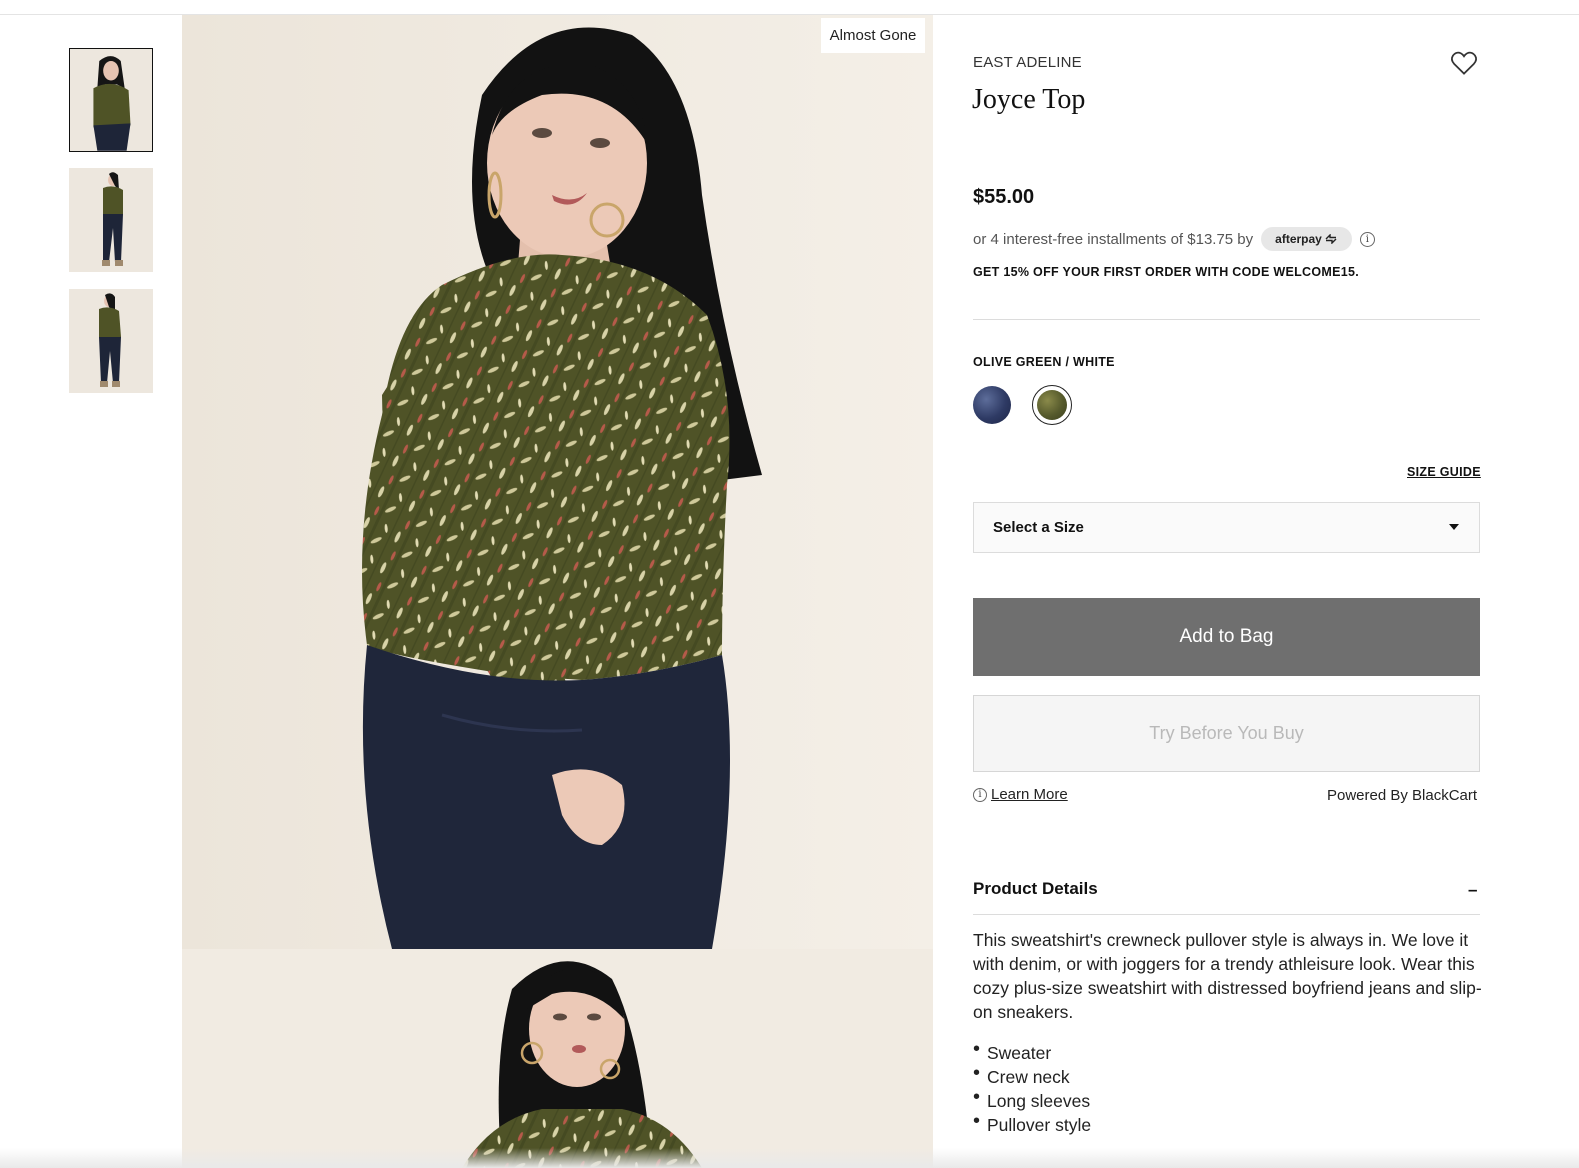  What do you see at coordinates (1044, 362) in the screenshot?
I see `selected-color-label: OLIVE GREEN / WHITE` at bounding box center [1044, 362].